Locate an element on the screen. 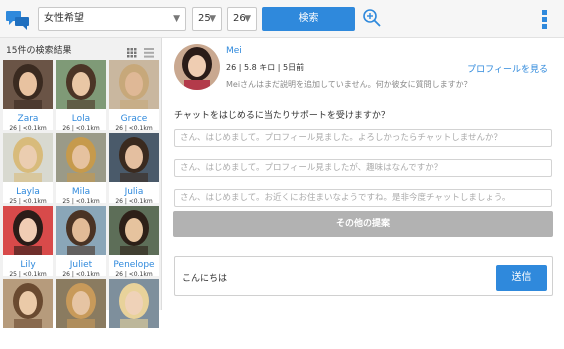  view-profile-link: プロフィールを見る is located at coordinates (507, 68).